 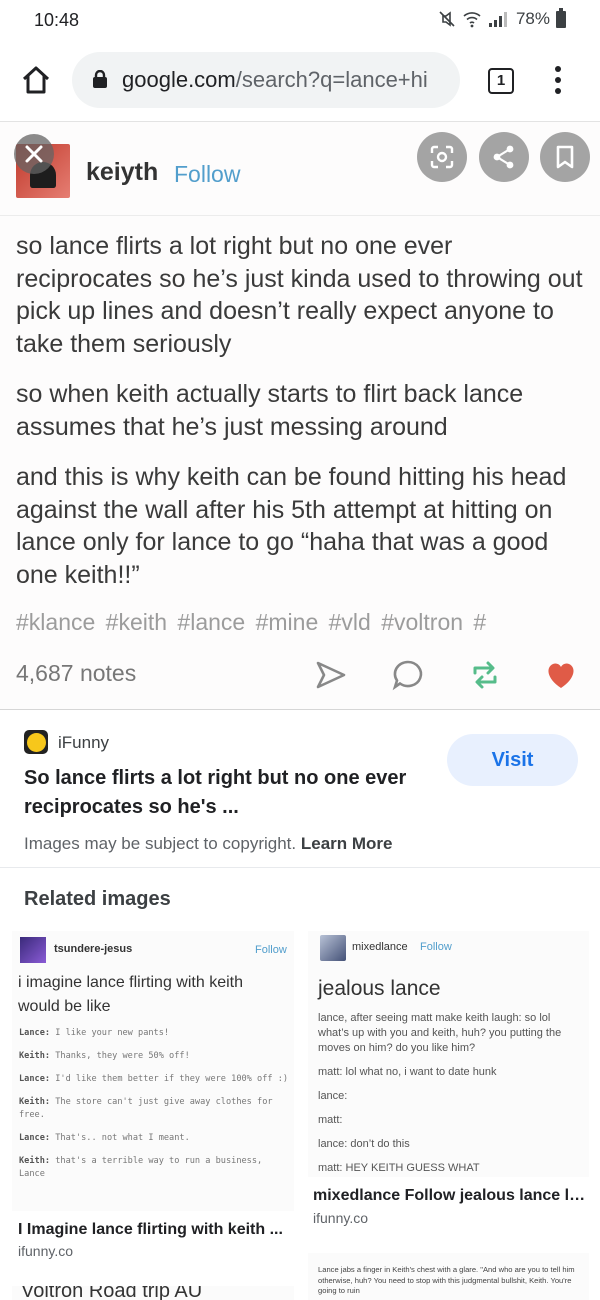 I want to click on copyright-text: Images may be subject to copyright., so click(x=160, y=843).